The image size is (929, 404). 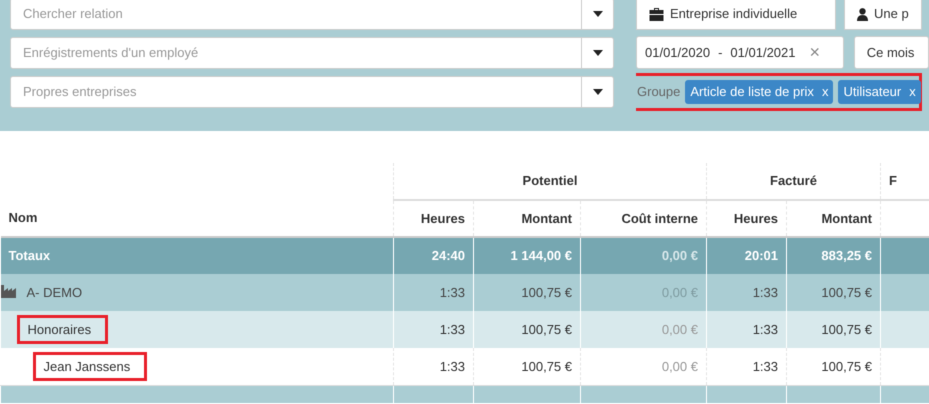 What do you see at coordinates (759, 92) in the screenshot?
I see `group-tag: Article de liste de prix x` at bounding box center [759, 92].